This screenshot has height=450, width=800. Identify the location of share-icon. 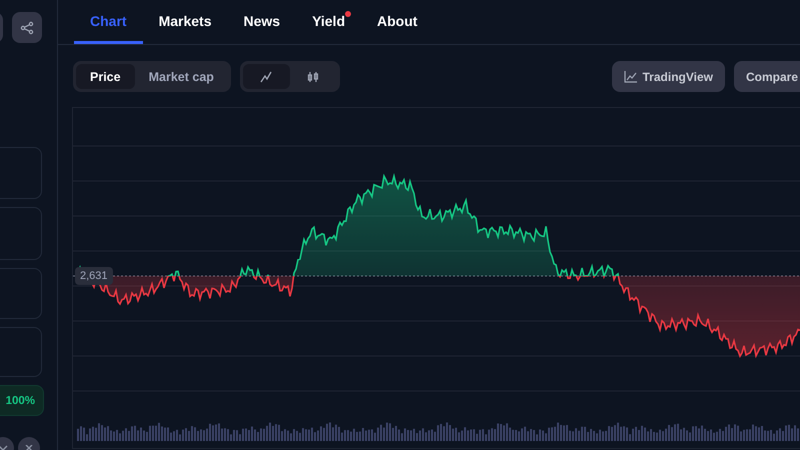
(27, 27).